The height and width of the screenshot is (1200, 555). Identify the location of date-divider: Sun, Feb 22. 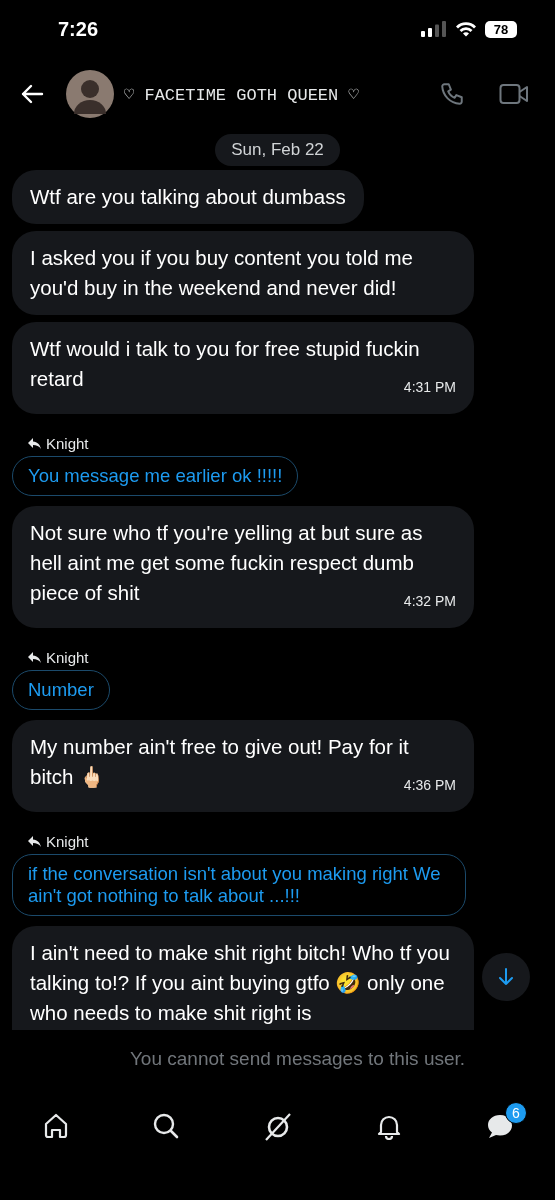
(277, 150).